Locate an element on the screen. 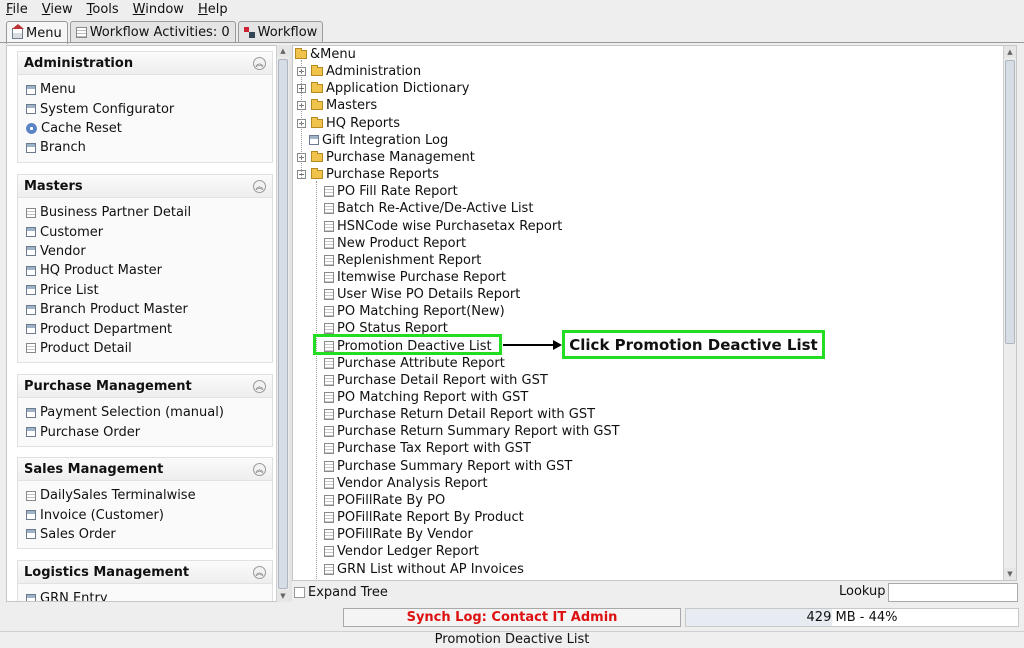 The width and height of the screenshot is (1024, 648). status-message: Promotion Deactive List is located at coordinates (512, 639).